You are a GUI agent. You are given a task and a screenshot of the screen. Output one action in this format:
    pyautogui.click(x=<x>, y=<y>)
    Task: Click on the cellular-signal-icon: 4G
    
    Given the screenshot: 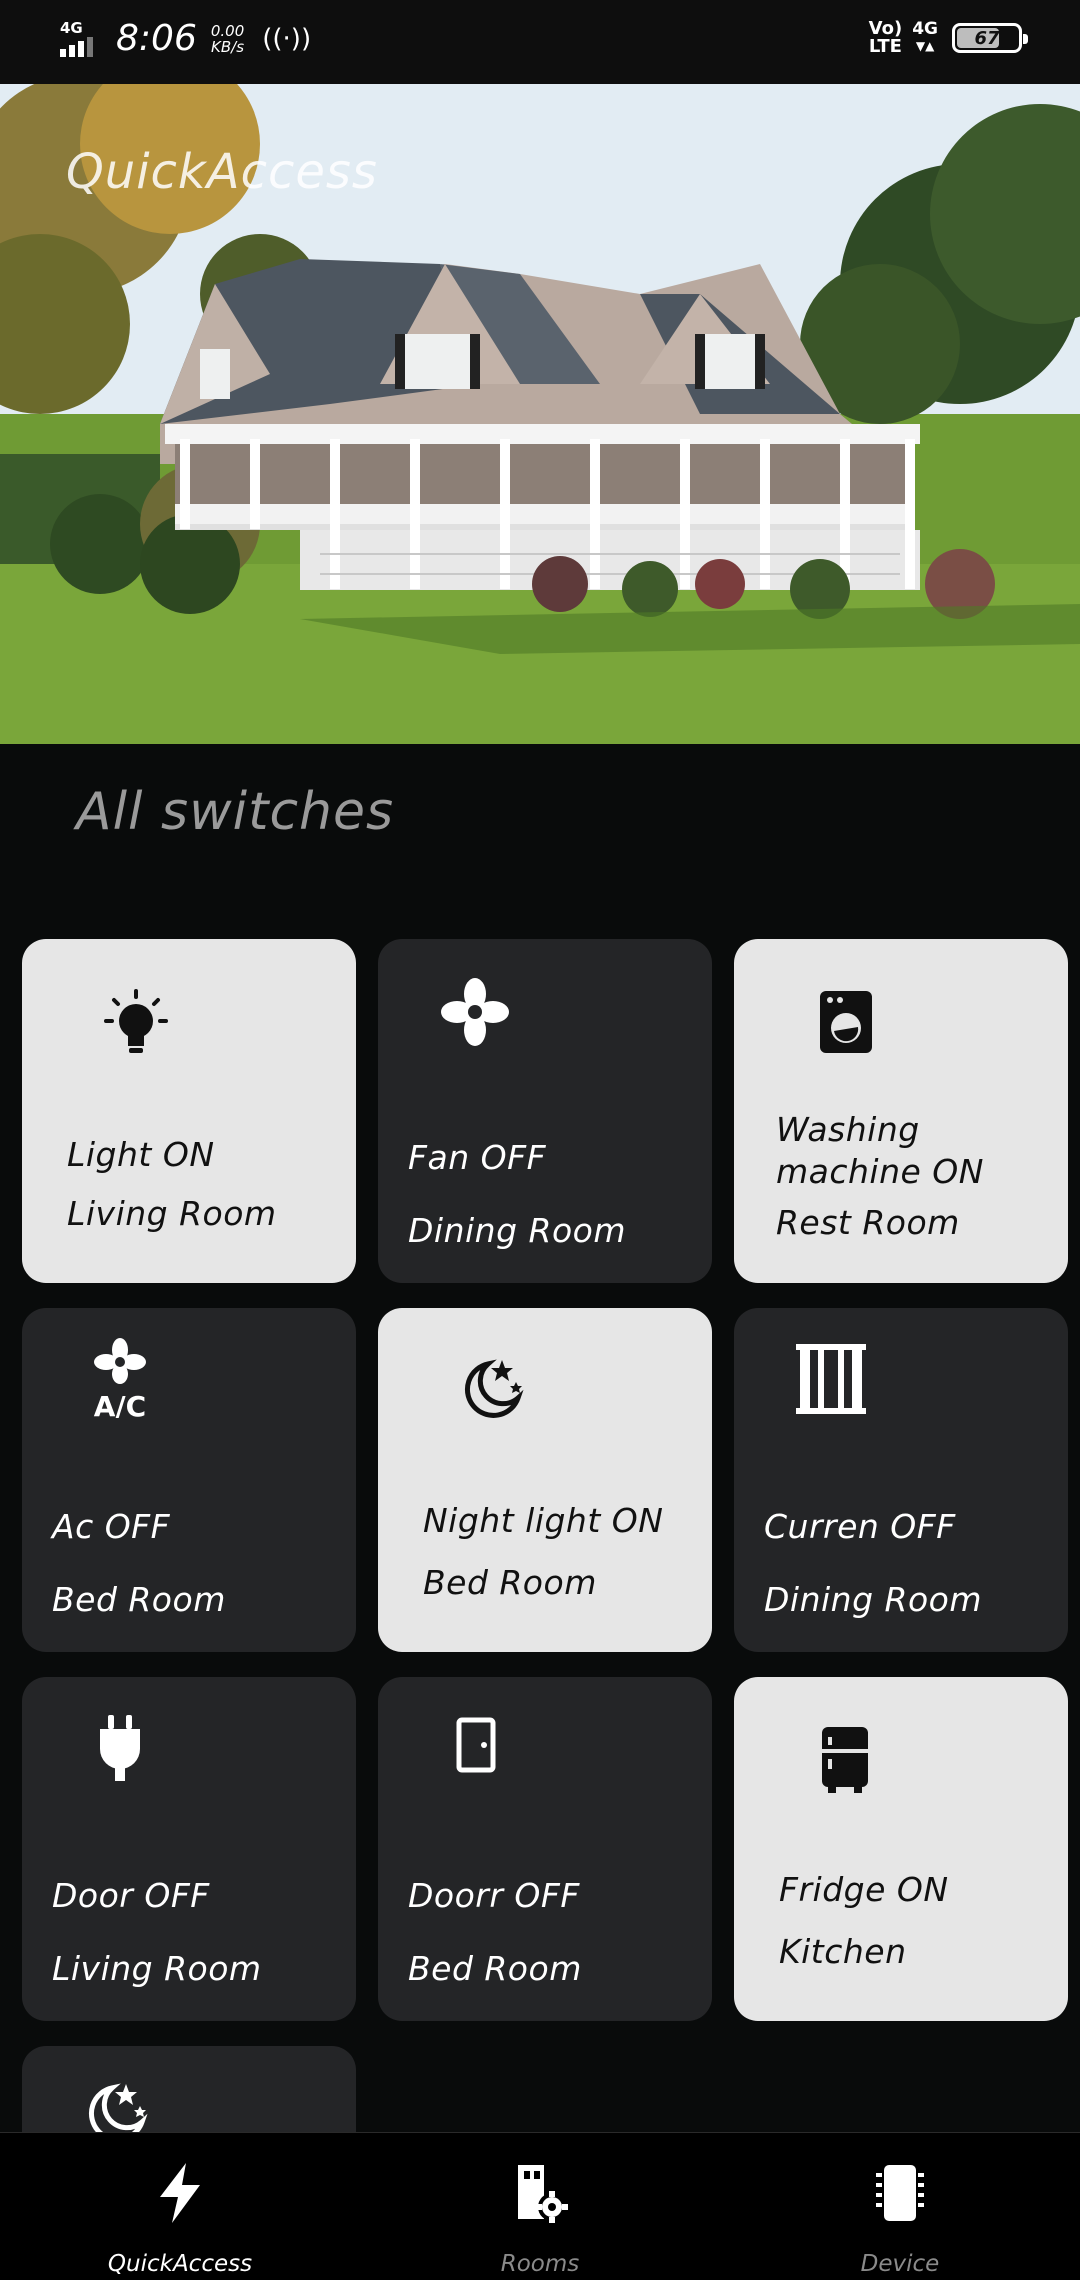 What is the action you would take?
    pyautogui.click(x=78, y=39)
    